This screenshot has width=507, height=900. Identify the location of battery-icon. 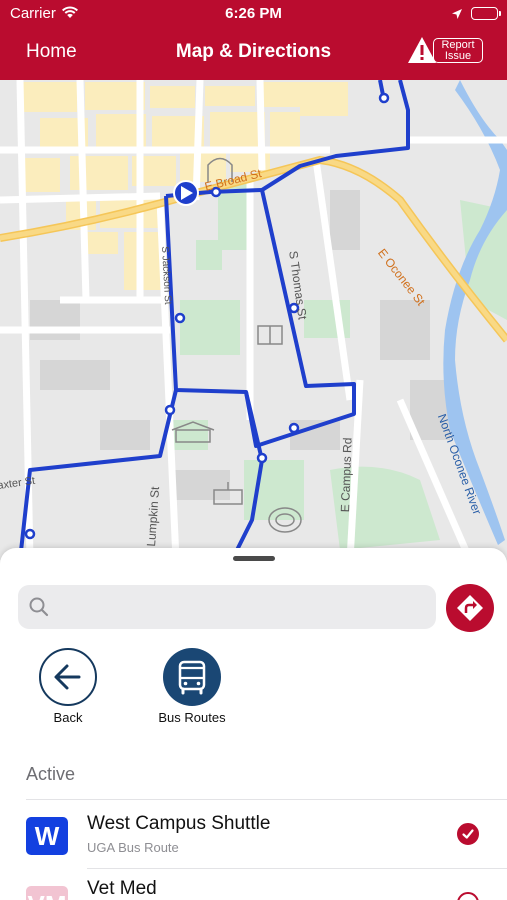
(486, 13).